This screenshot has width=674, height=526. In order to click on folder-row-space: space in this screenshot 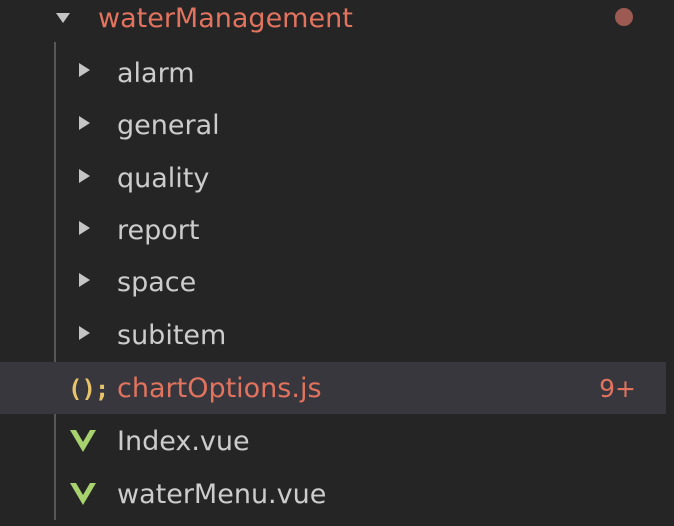, I will do `click(333, 283)`.